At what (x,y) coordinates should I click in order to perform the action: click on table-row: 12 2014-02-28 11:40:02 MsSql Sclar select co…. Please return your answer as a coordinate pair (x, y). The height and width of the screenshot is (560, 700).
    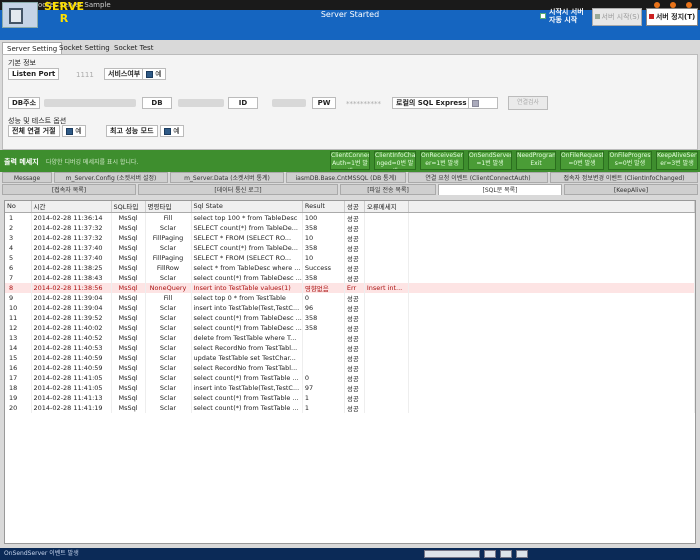
    Looking at the image, I should click on (350, 327).